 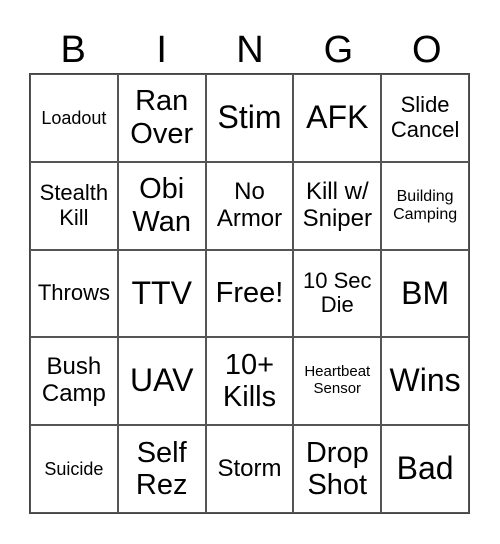 I want to click on bingo-cell: Building Camping, so click(x=425, y=205).